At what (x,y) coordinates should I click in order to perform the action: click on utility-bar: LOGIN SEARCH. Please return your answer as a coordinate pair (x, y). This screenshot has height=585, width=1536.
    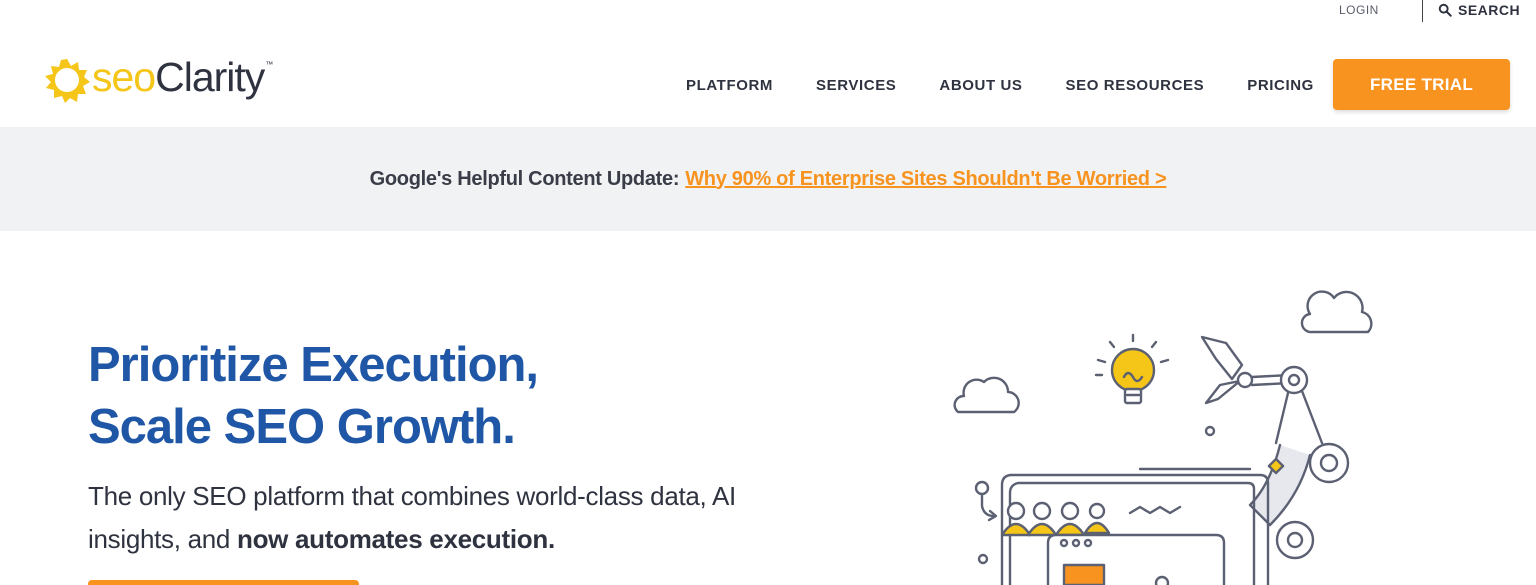
    Looking at the image, I should click on (1406, 11).